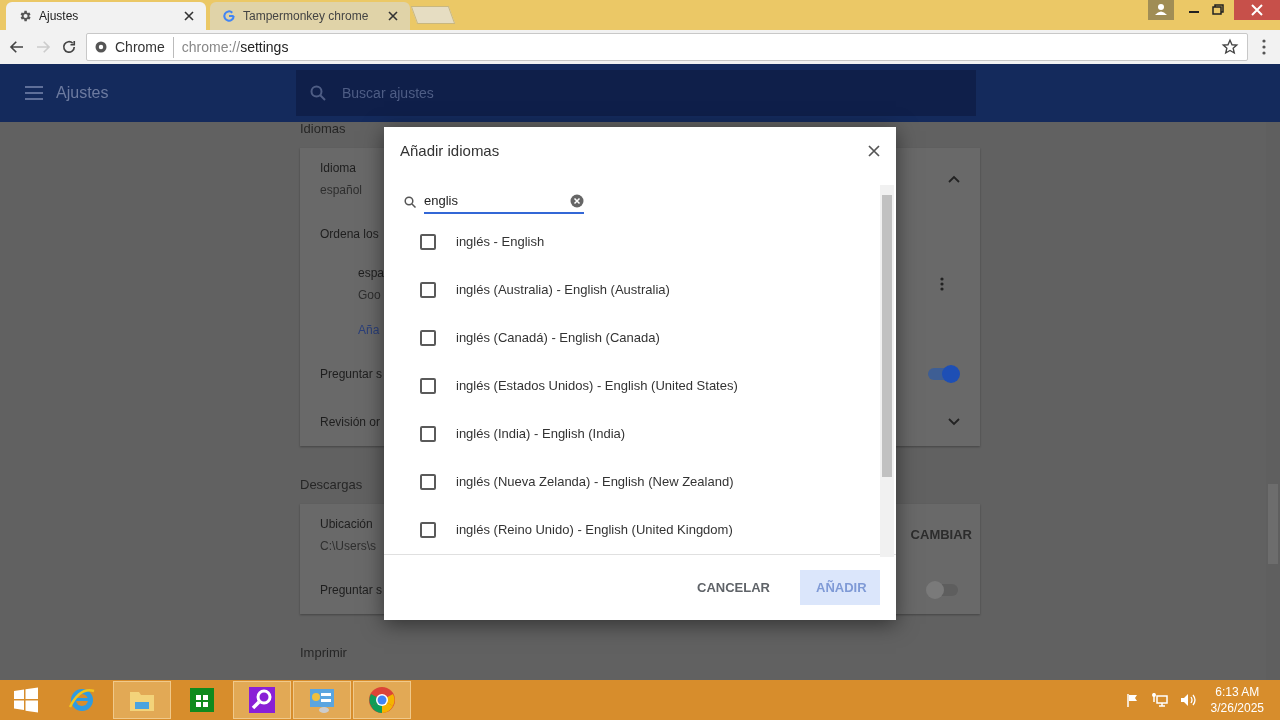 This screenshot has height=720, width=1280. Describe the element at coordinates (954, 422) in the screenshot. I see `chevron-down-icon` at that location.